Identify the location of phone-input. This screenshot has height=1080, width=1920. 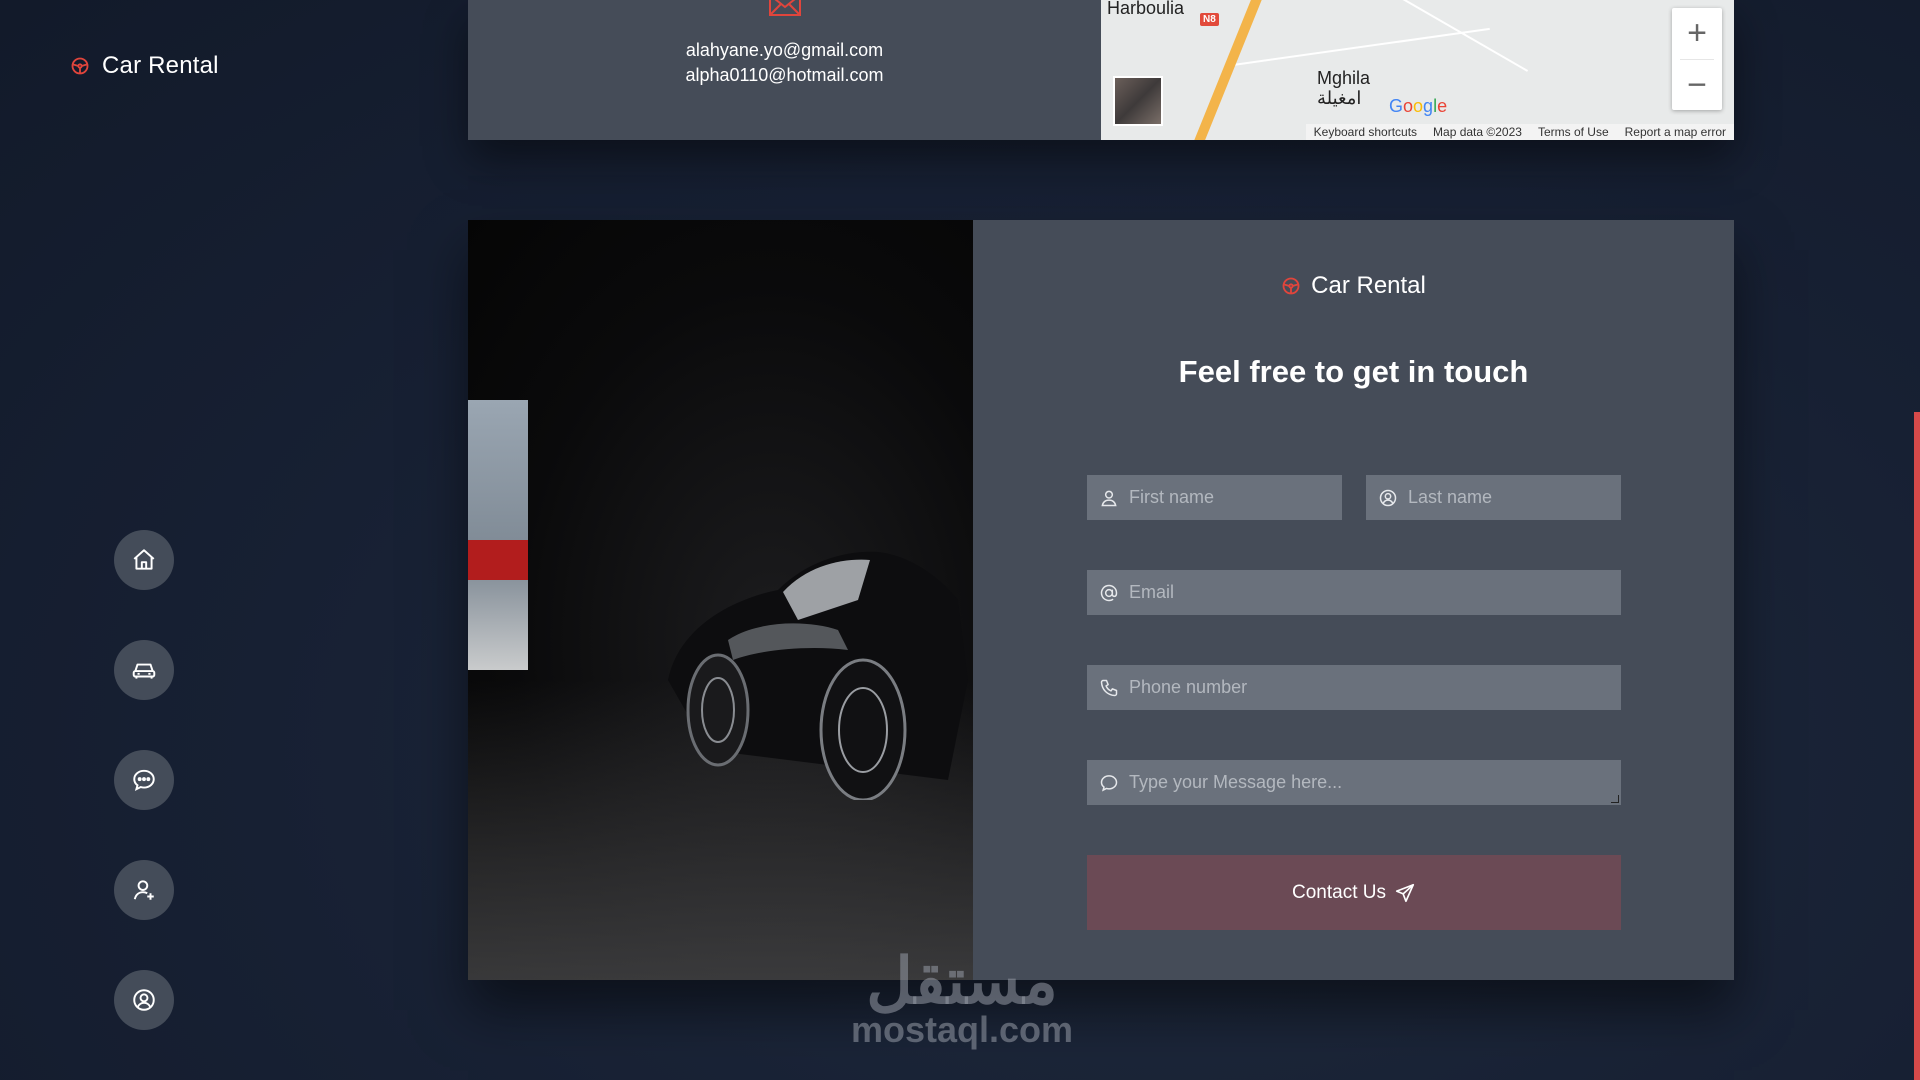
(1375, 687).